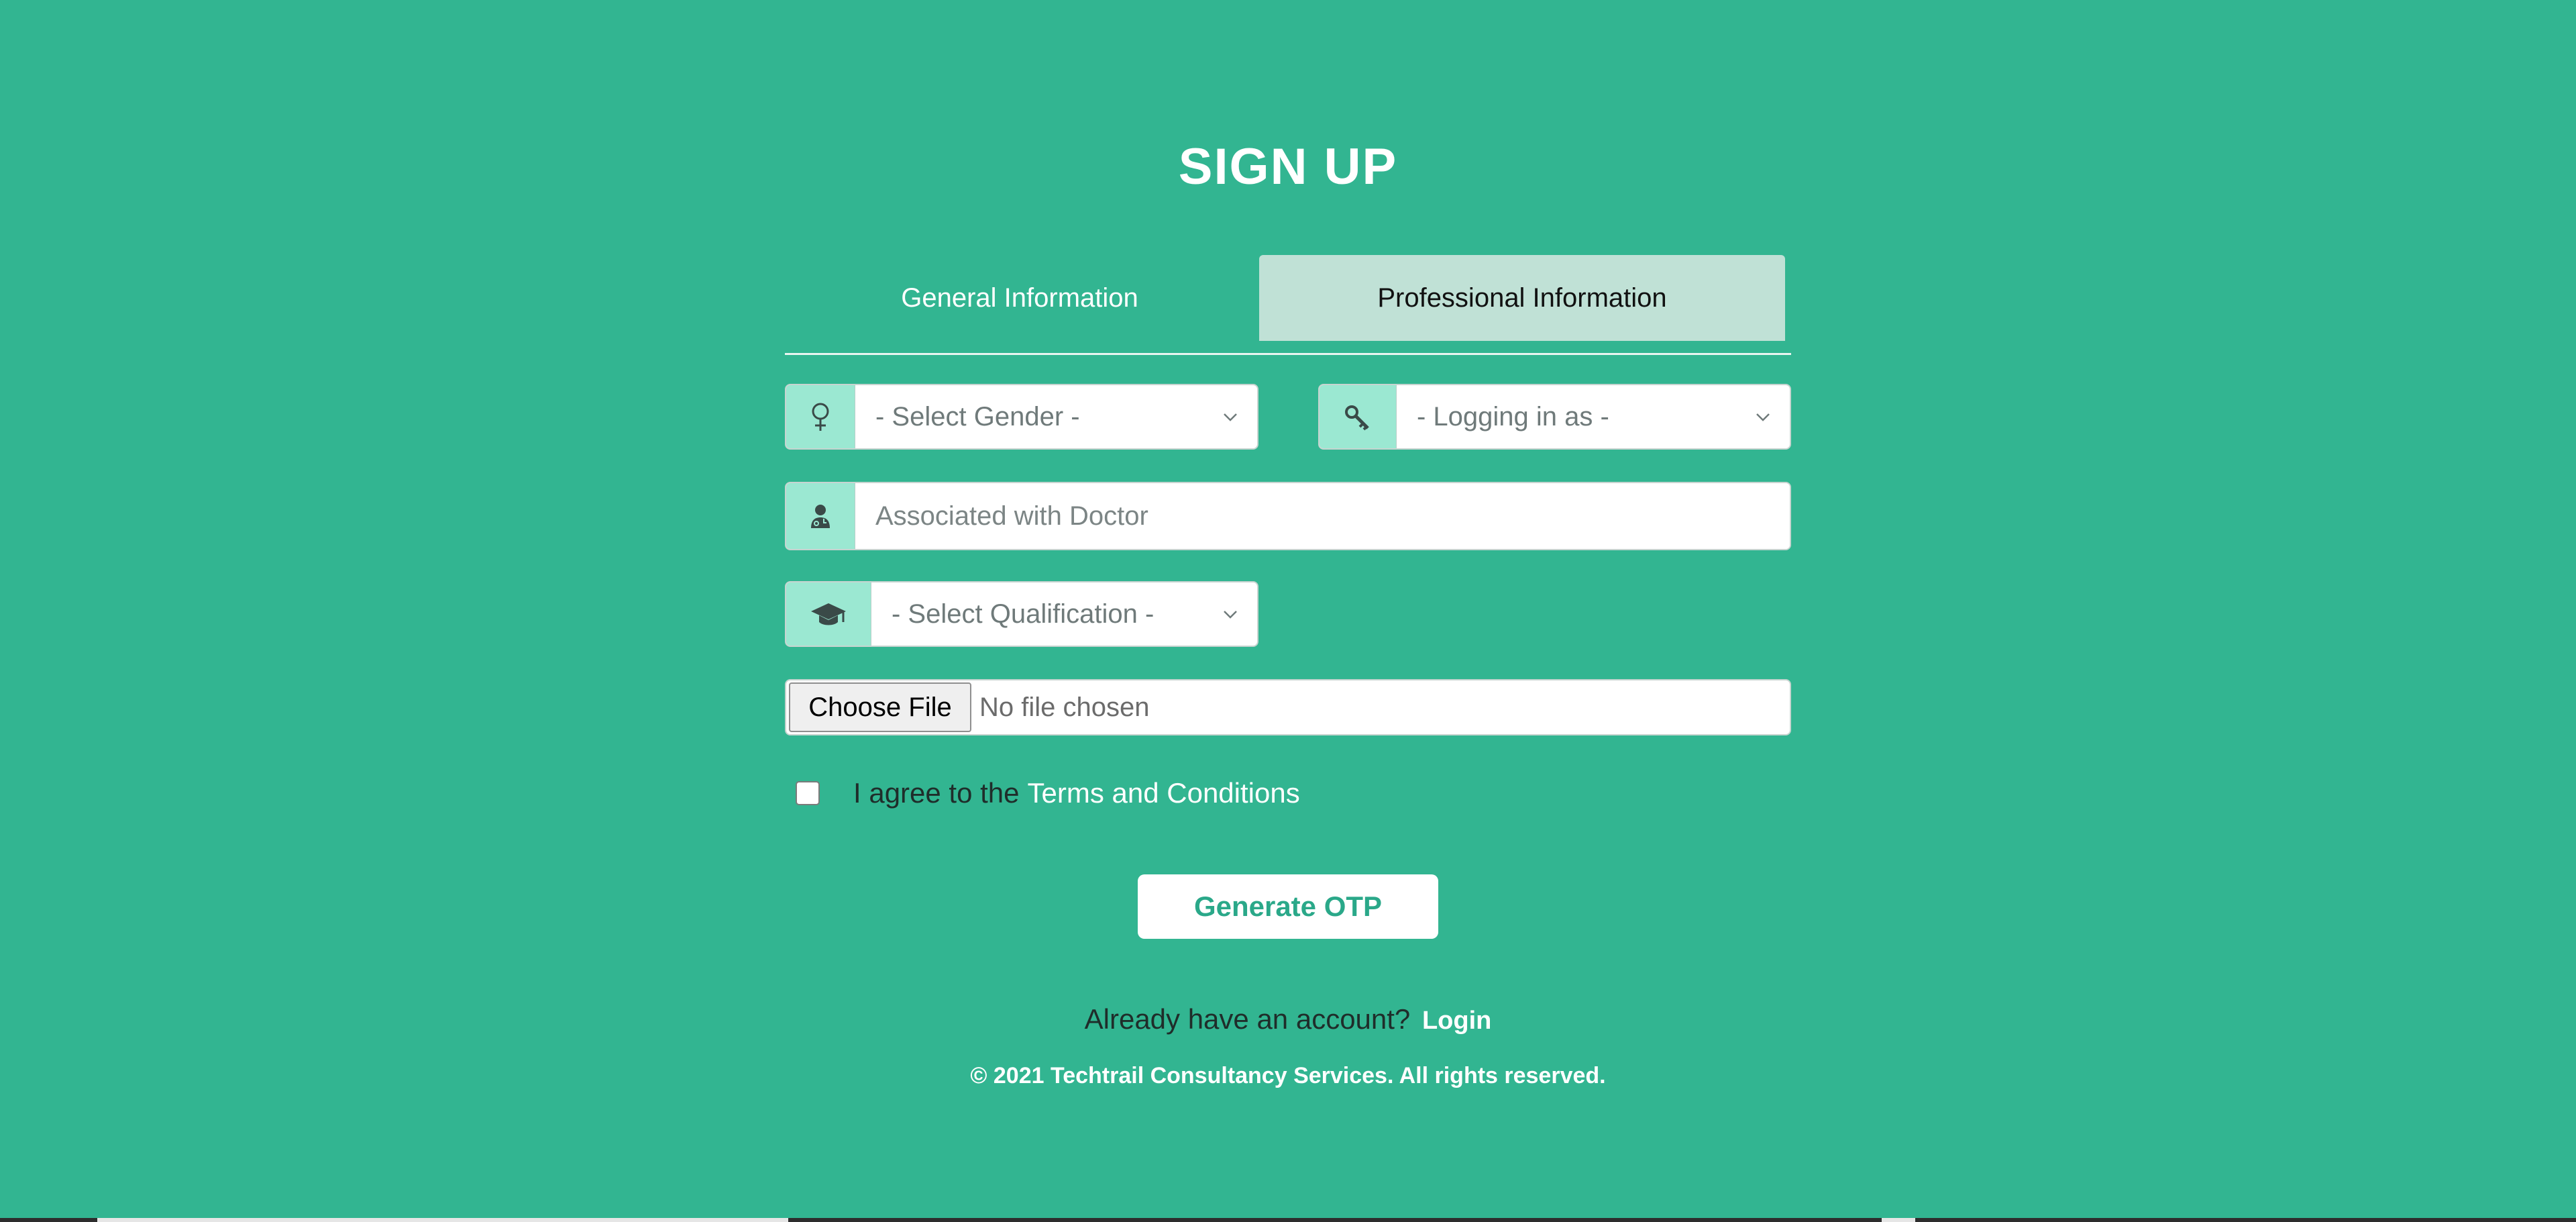  I want to click on tab-professional-information: Professional Information, so click(1522, 298).